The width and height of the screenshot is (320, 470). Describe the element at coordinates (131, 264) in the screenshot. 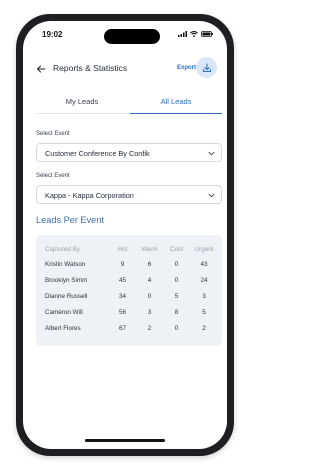

I see `table-row: Kristin Watson 9 6 0 43` at that location.